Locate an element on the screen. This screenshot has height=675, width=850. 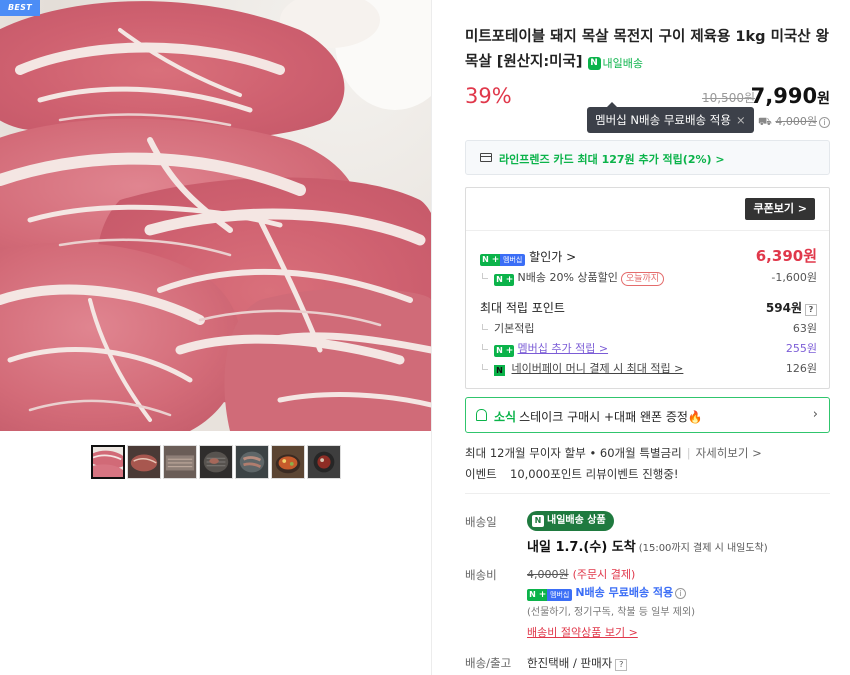
sale-price: 7,990원 is located at coordinates (790, 96).